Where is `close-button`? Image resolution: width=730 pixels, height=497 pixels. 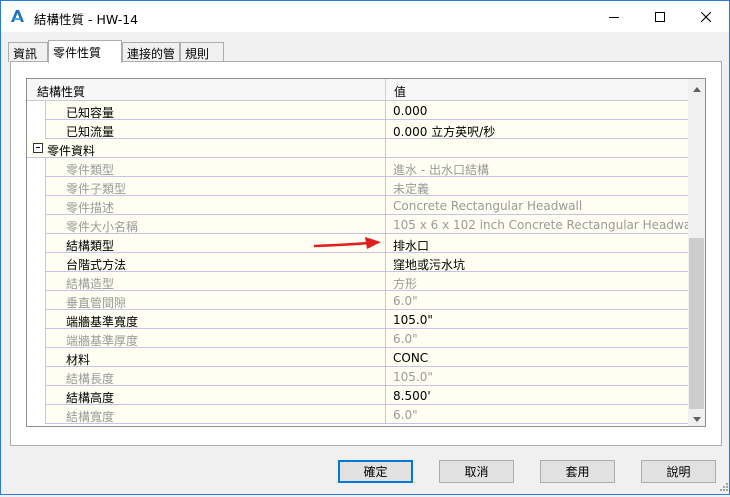
close-button is located at coordinates (706, 16).